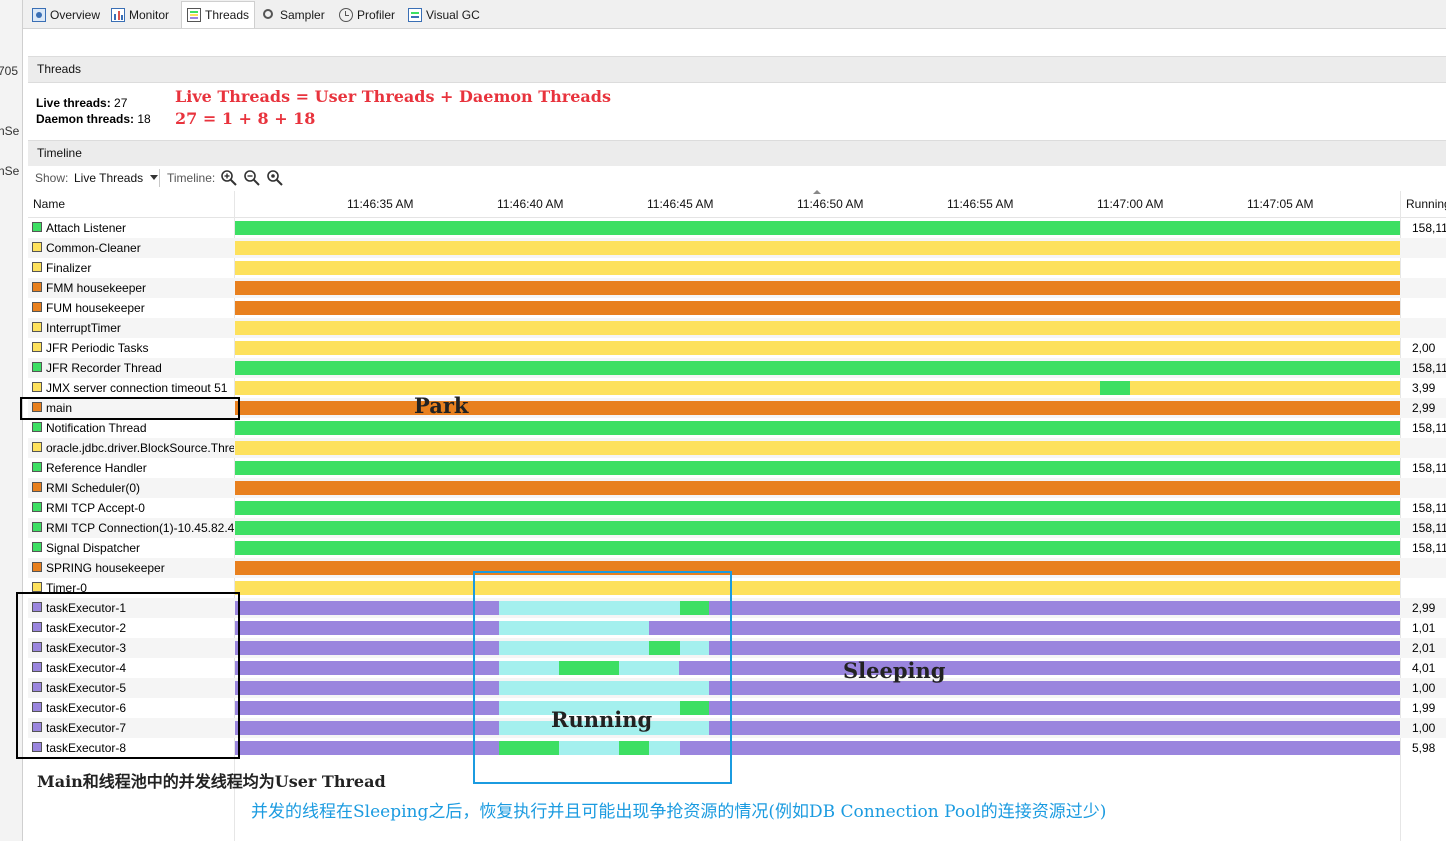 Image resolution: width=1446 pixels, height=841 pixels. Describe the element at coordinates (211, 781) in the screenshot. I see `user-thread-note: Main和线程池中的并发线程均为User Thread` at that location.